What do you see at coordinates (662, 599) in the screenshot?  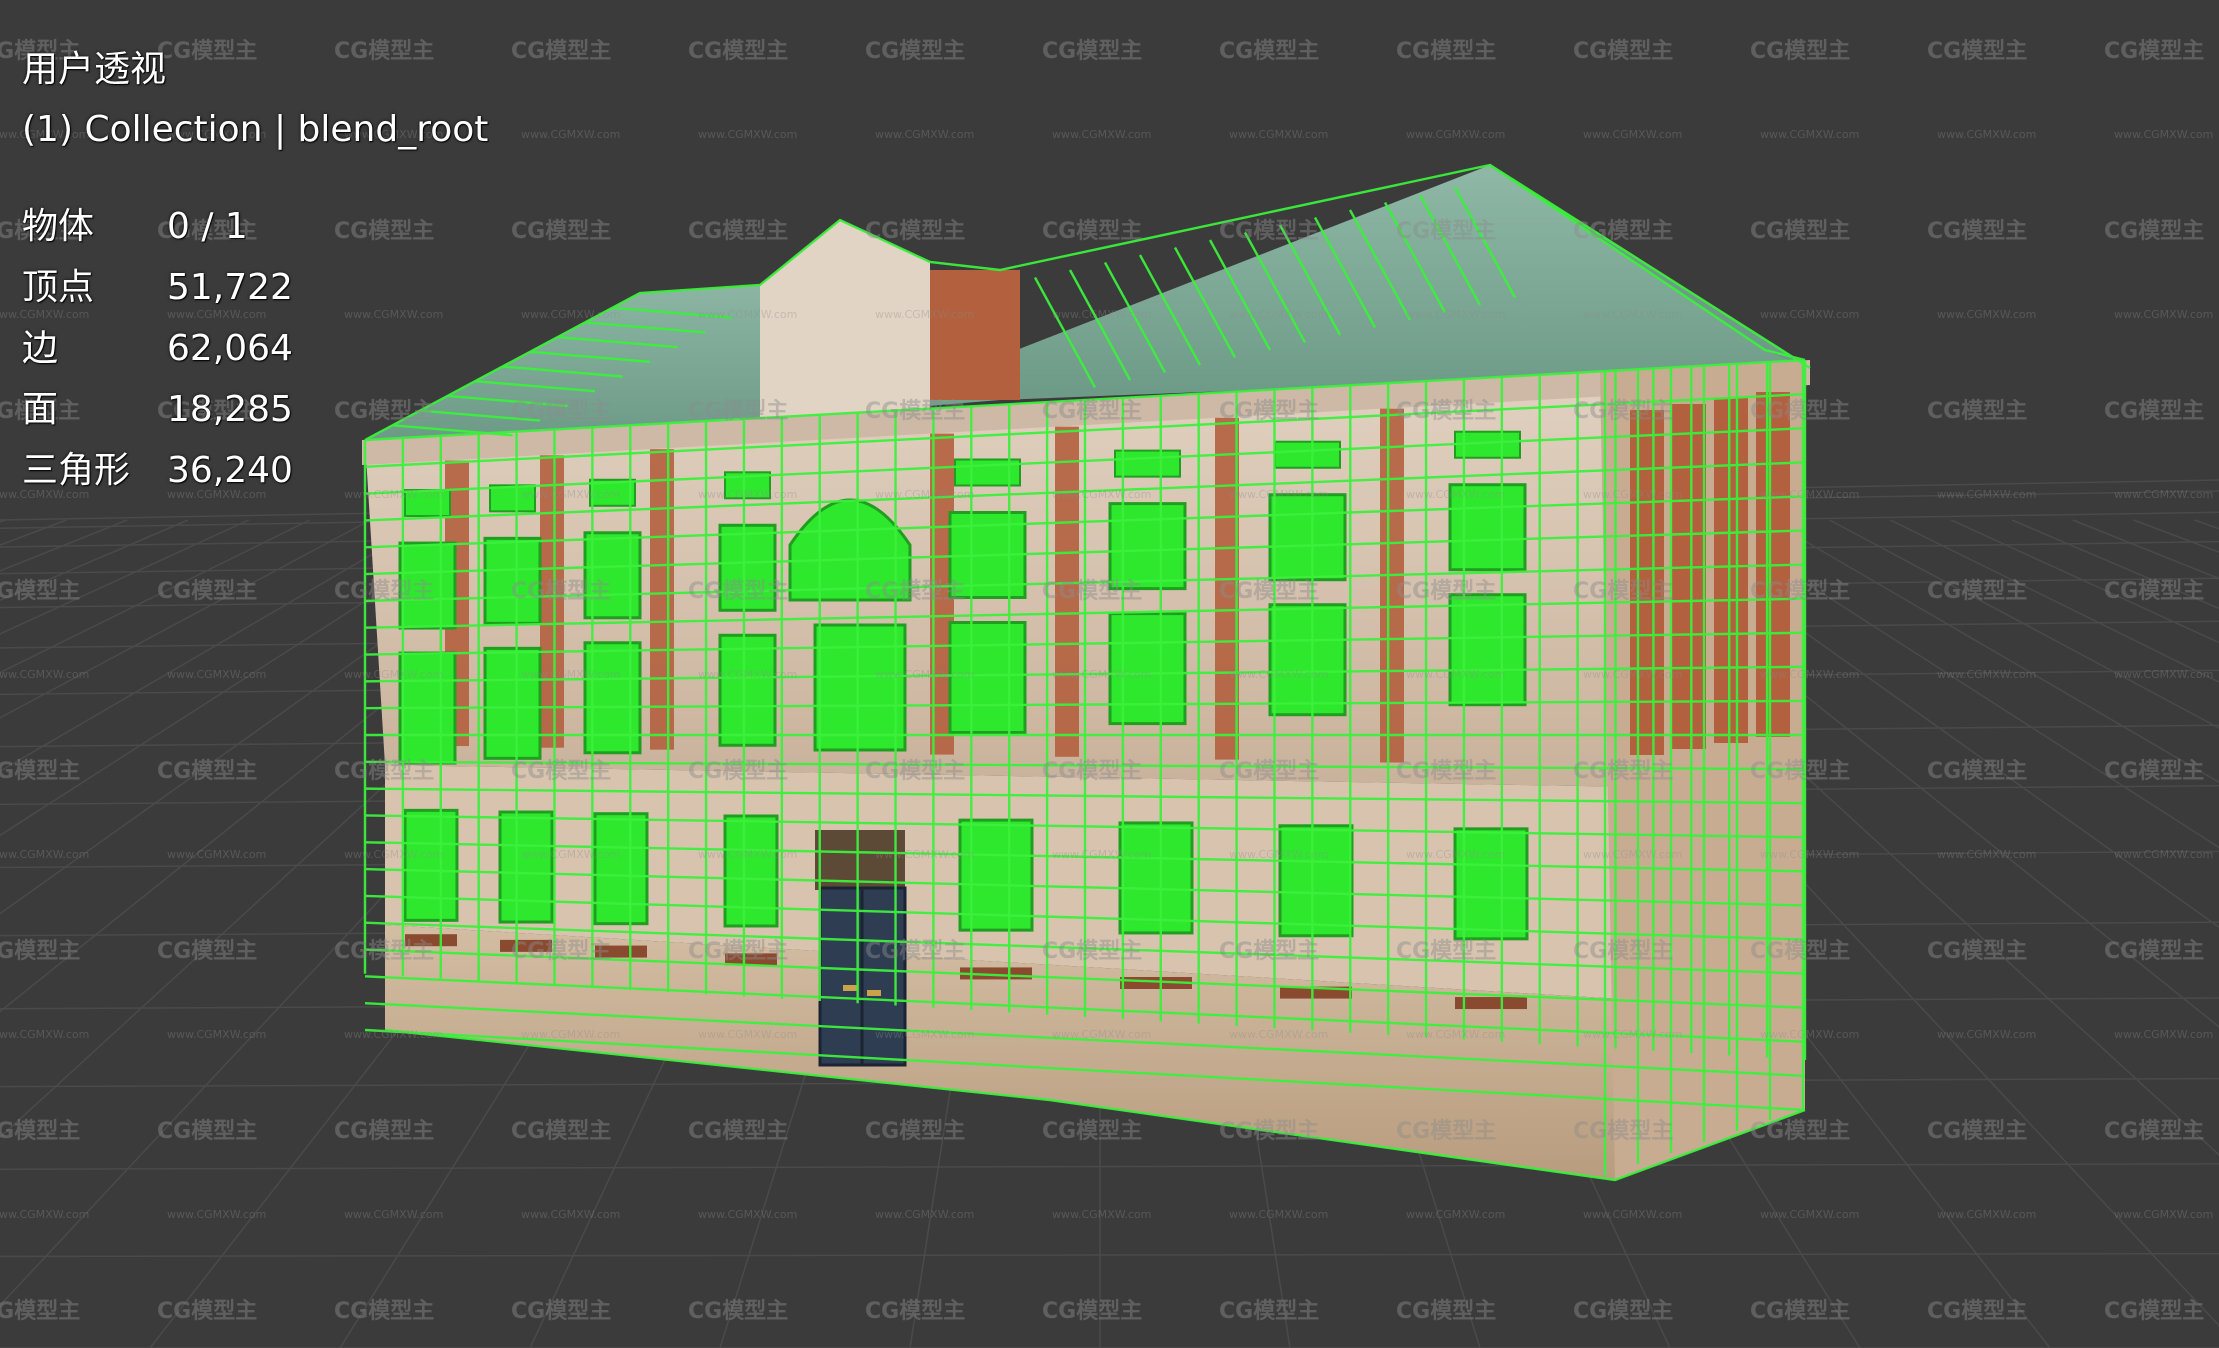 I see `brick-pilaster` at bounding box center [662, 599].